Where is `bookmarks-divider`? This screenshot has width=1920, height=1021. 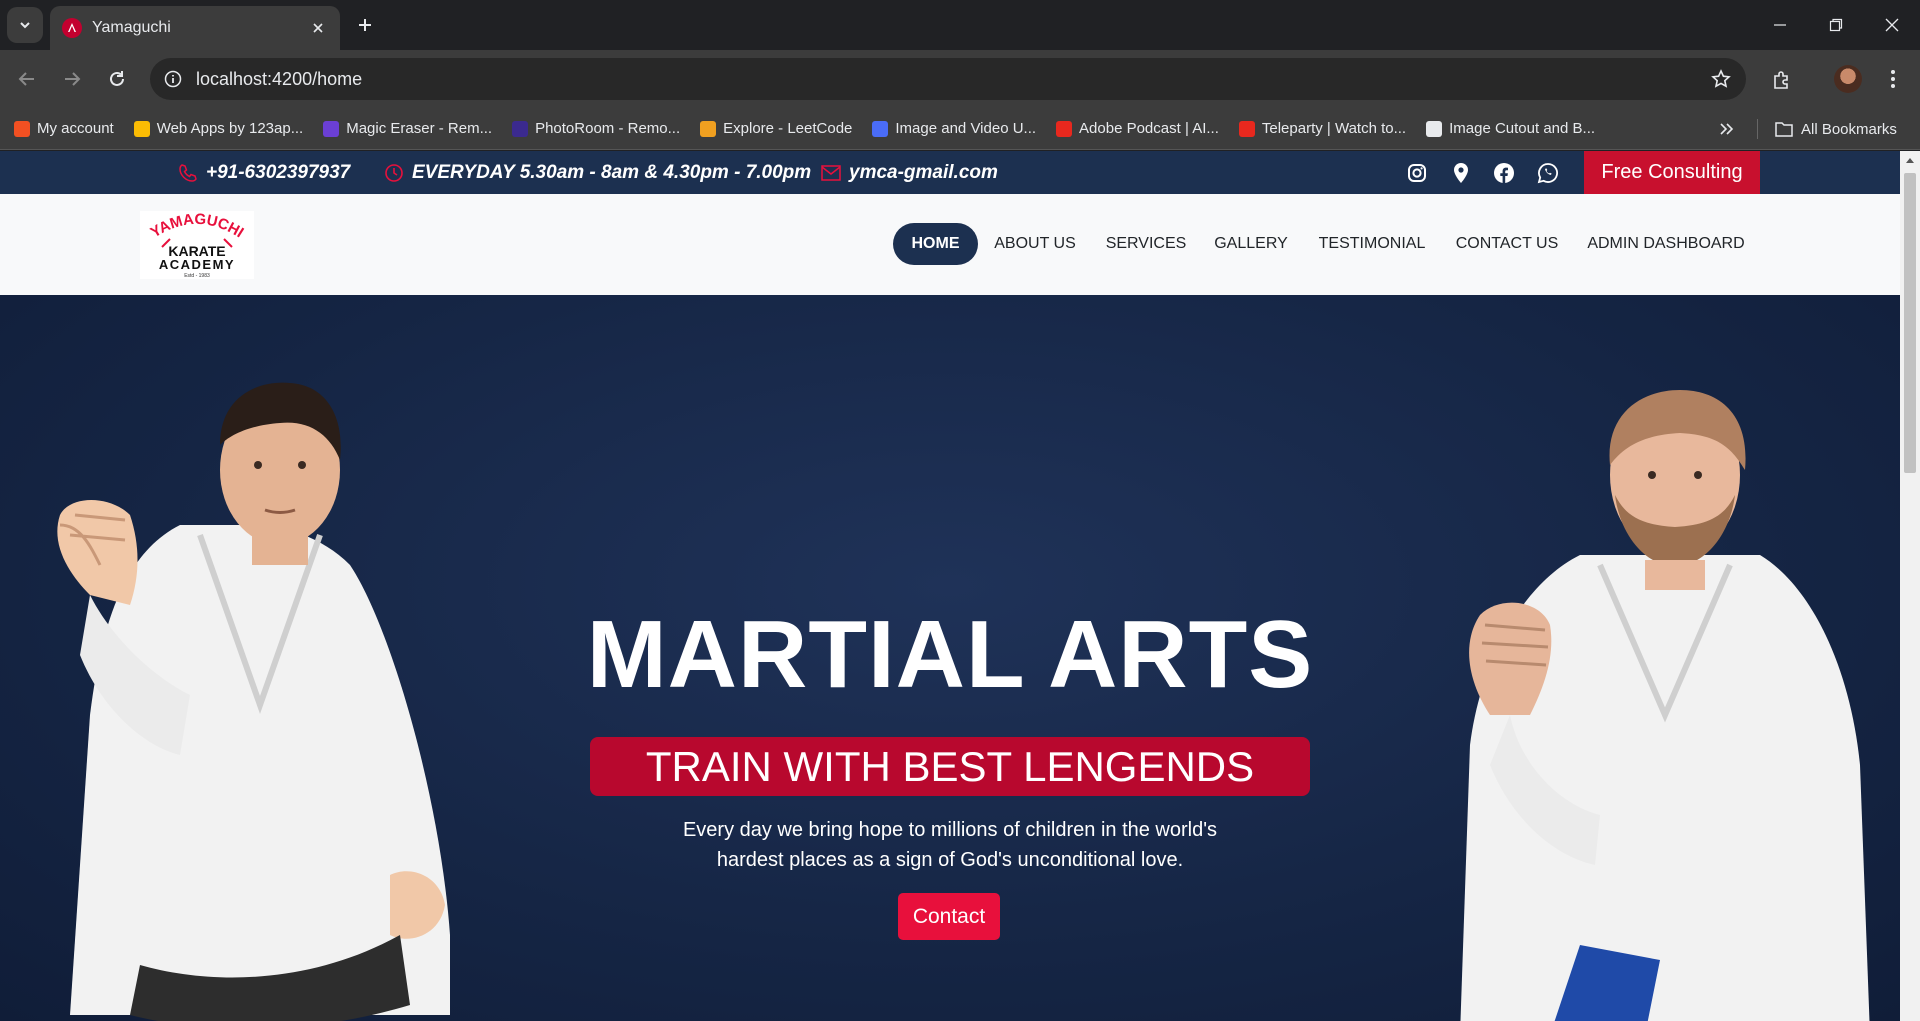 bookmarks-divider is located at coordinates (1757, 129).